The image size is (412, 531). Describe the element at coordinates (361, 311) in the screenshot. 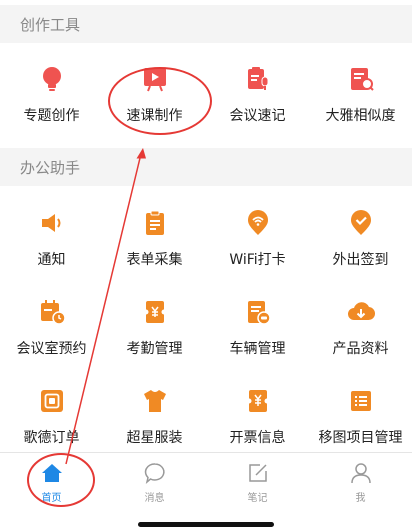

I see `cloud-download-icon` at that location.